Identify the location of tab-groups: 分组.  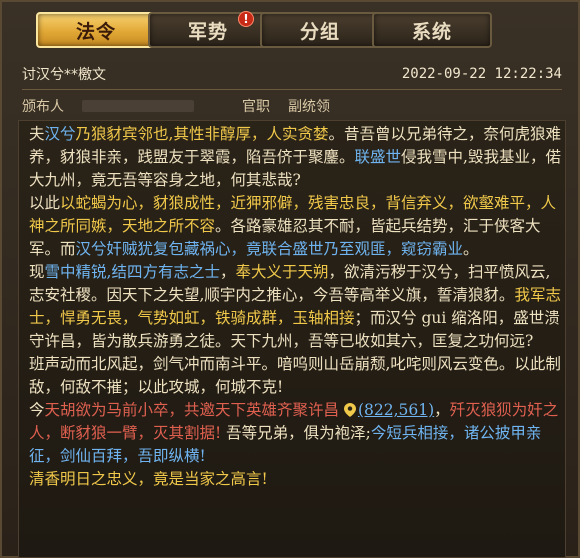
(320, 30).